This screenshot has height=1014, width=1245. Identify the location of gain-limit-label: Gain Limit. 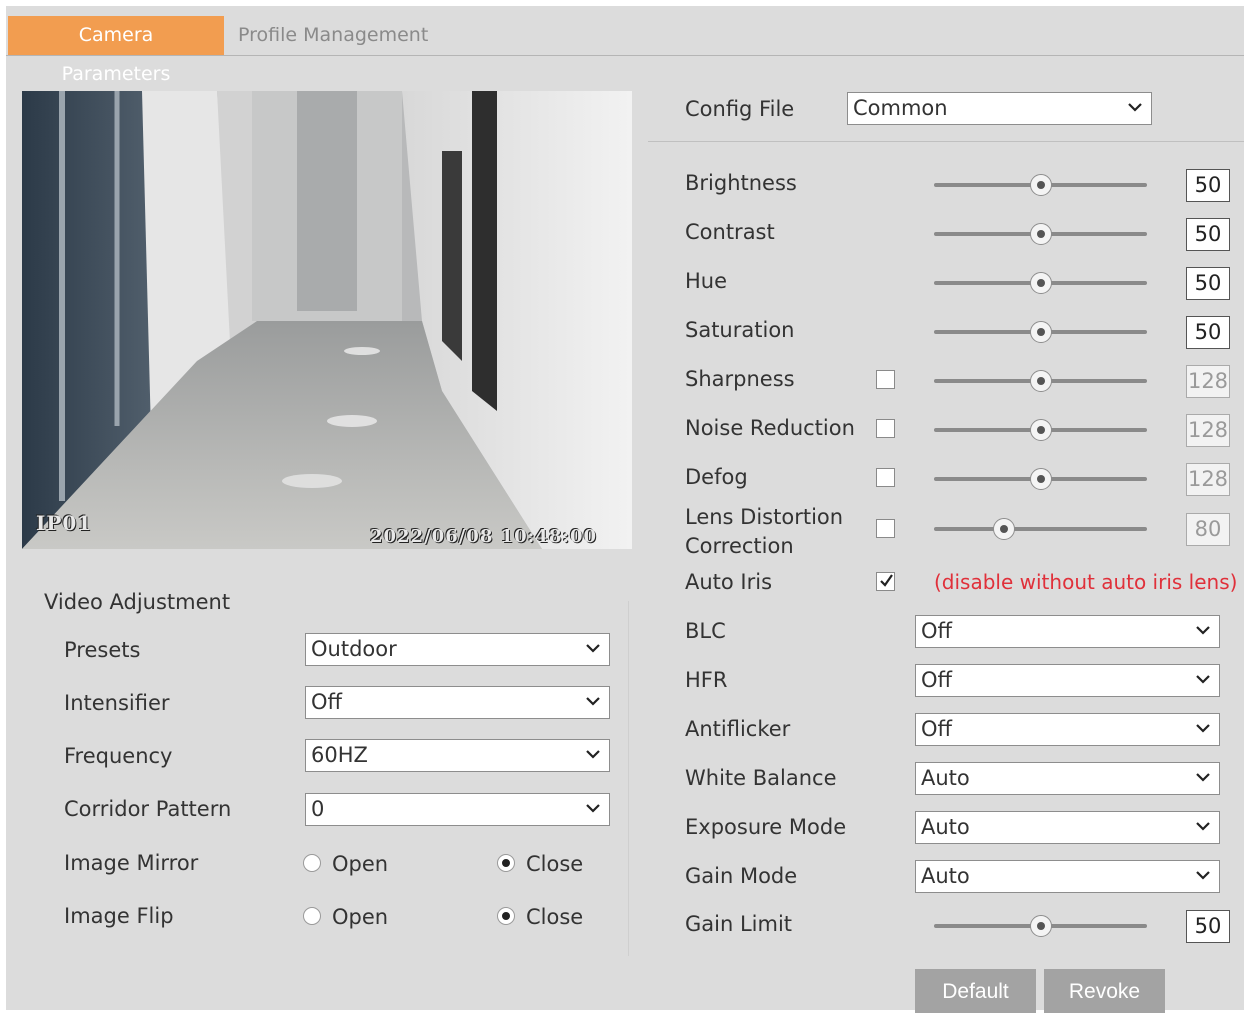
(739, 924).